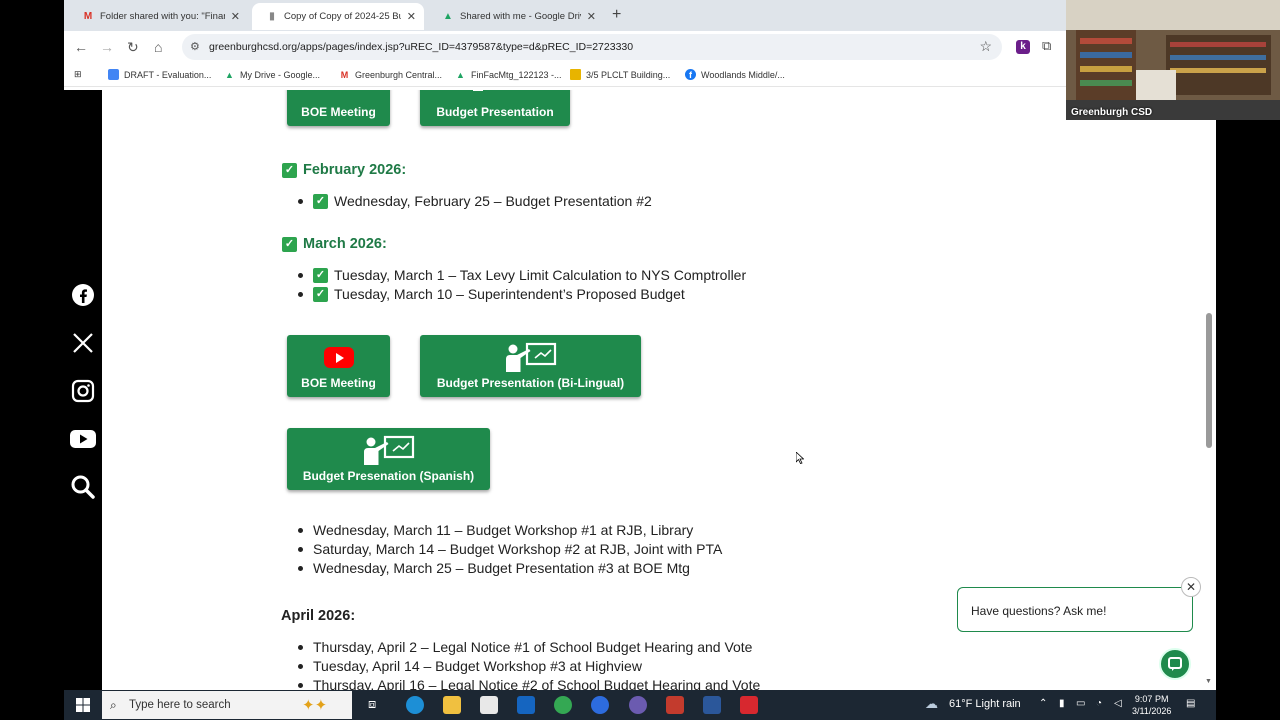 The image size is (1280, 720). Describe the element at coordinates (1208, 681) in the screenshot. I see `scroll-down-arrow-icon: ▼` at that location.